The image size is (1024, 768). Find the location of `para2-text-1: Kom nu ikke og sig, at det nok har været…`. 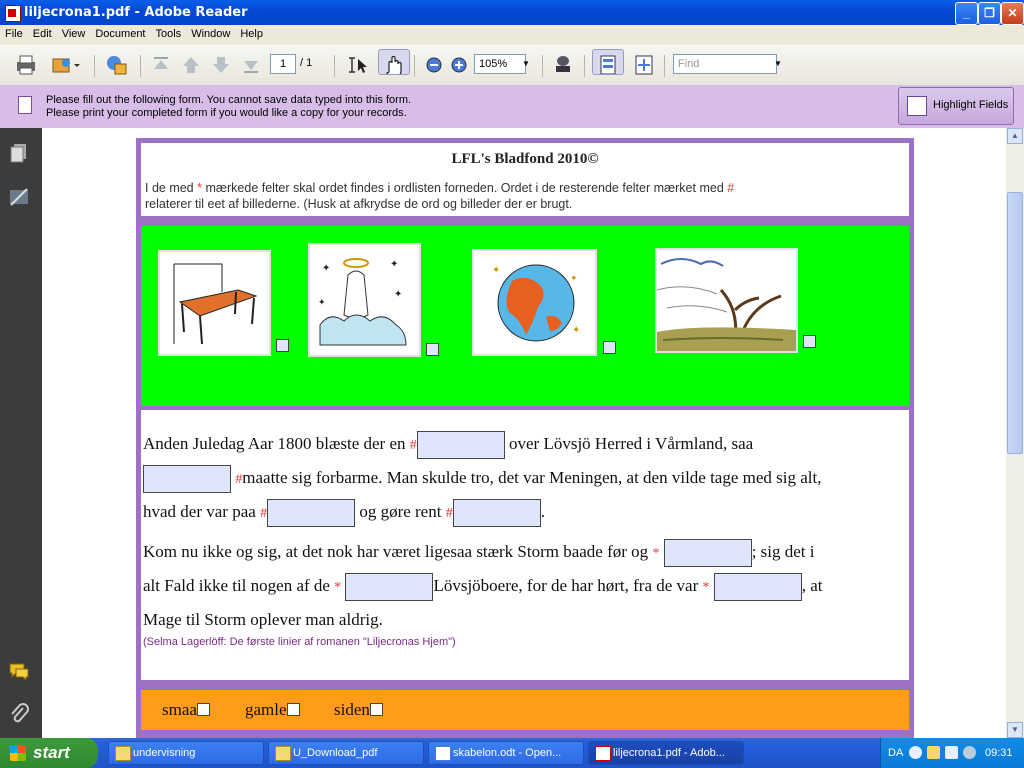

para2-text-1: Kom nu ikke og sig, at det nok har været… is located at coordinates (398, 551).